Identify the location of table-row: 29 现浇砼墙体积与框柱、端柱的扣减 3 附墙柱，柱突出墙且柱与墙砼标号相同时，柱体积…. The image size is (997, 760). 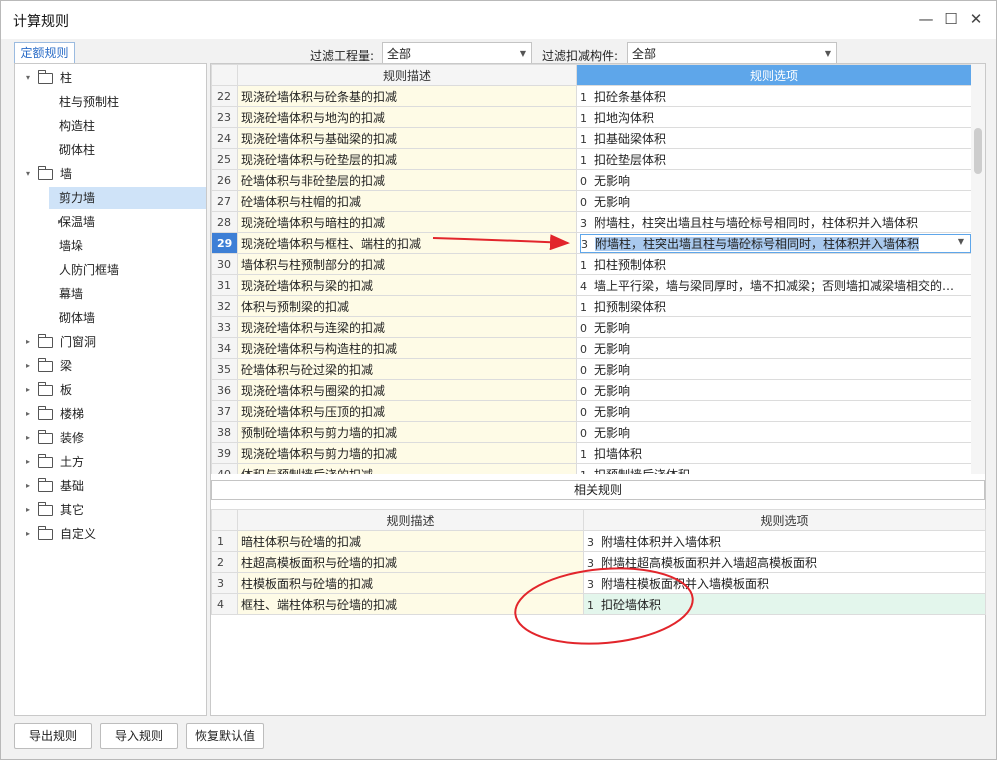
(591, 243).